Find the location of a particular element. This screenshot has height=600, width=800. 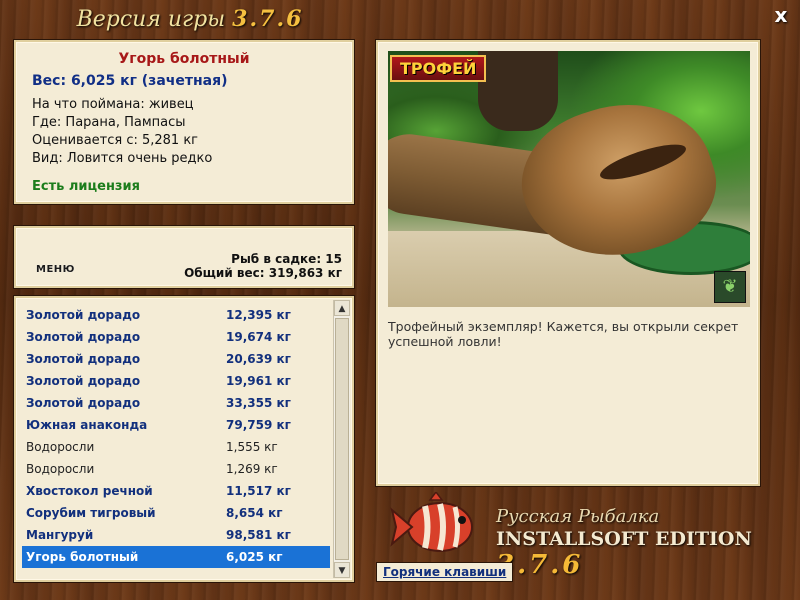

catch-list-row: Водоросли 1,269 кг is located at coordinates (176, 469).